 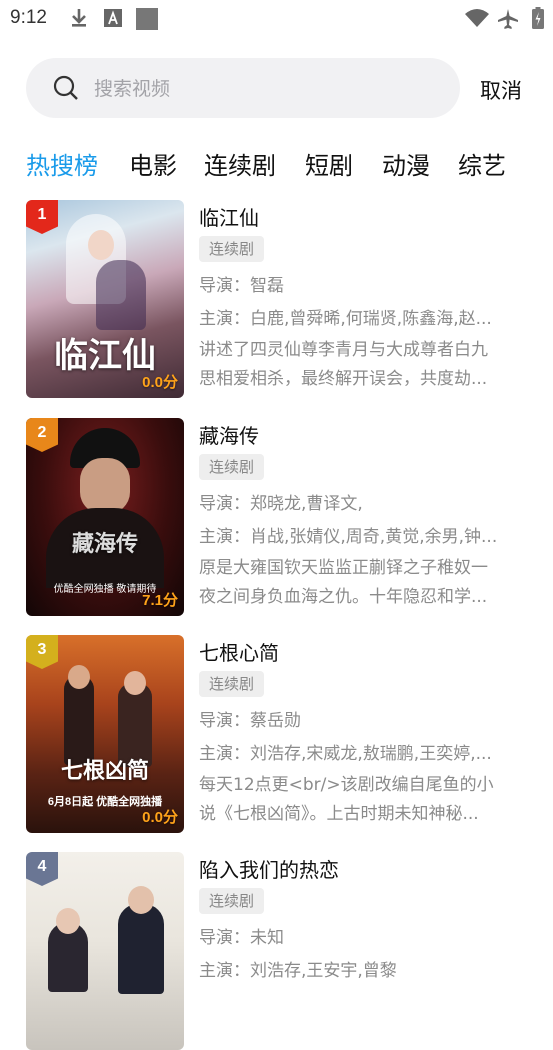 I want to click on airplane-icon, so click(x=508, y=19).